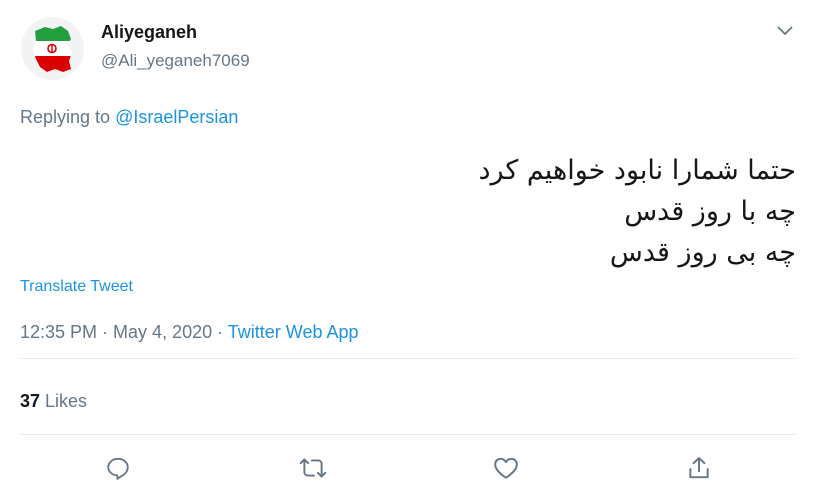 Image resolution: width=816 pixels, height=499 pixels. Describe the element at coordinates (30, 401) in the screenshot. I see `likes-count: 37` at that location.